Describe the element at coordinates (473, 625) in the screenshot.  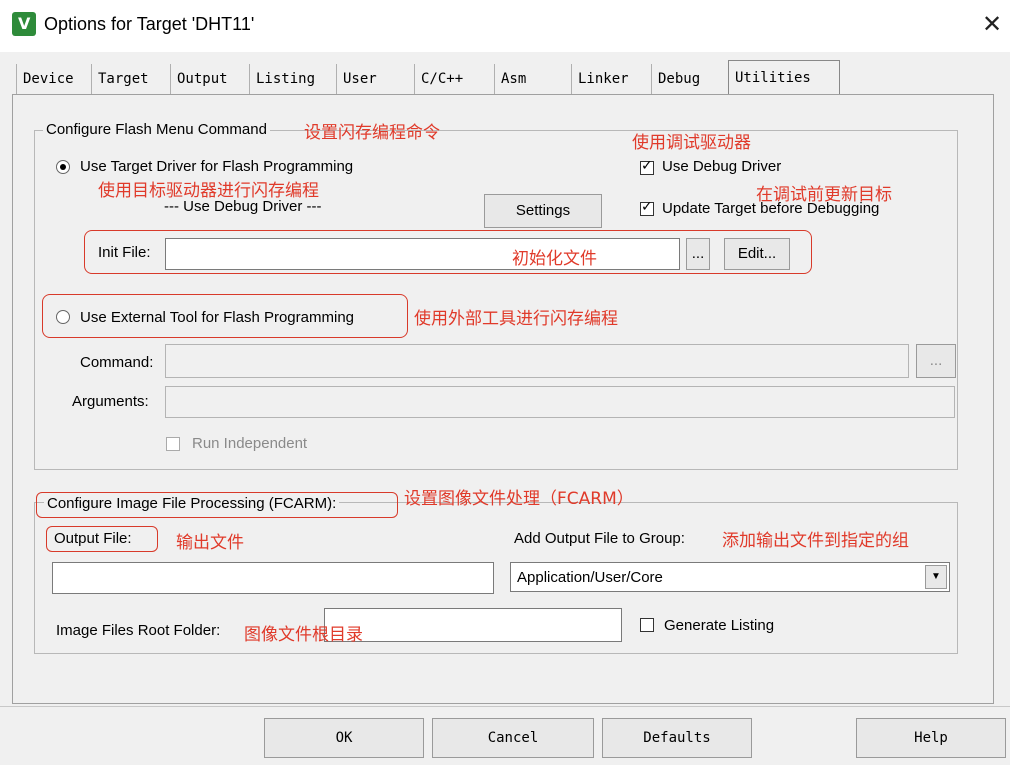
I see `root-folder-input` at that location.